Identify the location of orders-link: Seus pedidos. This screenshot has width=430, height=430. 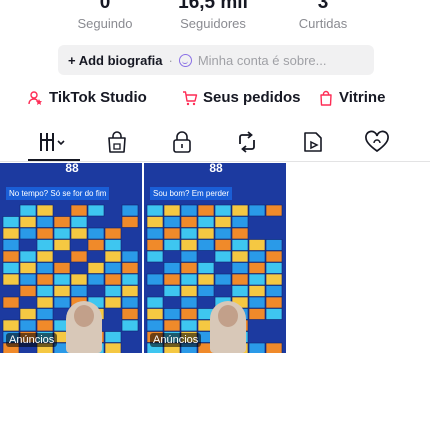
(241, 97).